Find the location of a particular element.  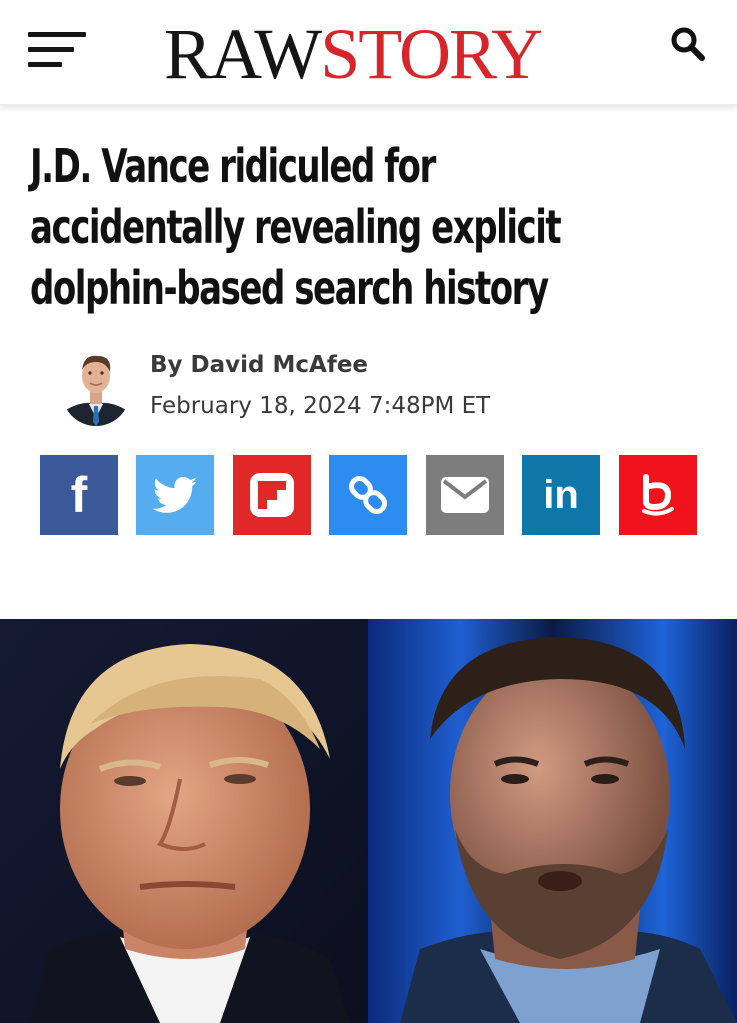

headline-line: accidentally revealing explicit is located at coordinates (296, 227).